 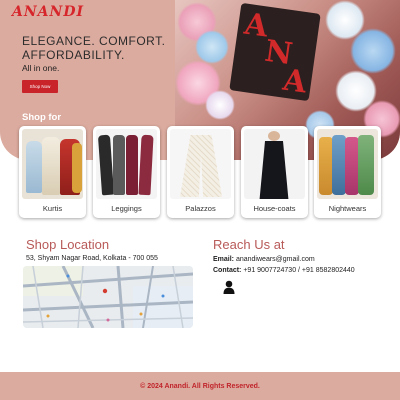 I want to click on hero-tagline: ELEGANCE. COMFORT. AFFORDABILITY., so click(x=93, y=48).